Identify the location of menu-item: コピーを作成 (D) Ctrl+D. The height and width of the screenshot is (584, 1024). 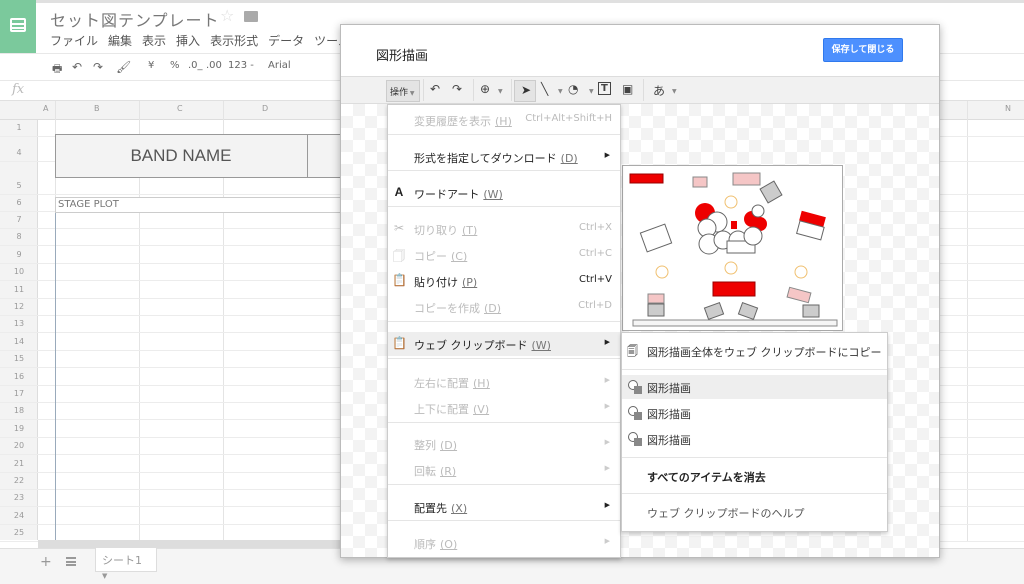
(504, 307).